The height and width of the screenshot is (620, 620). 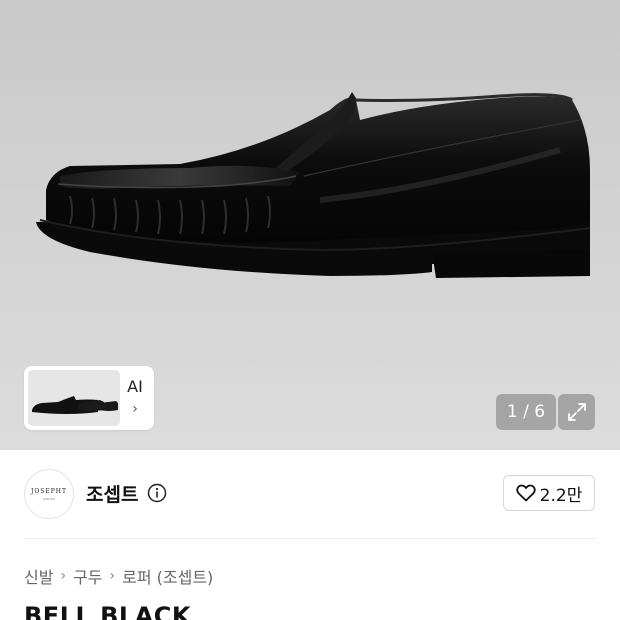 What do you see at coordinates (526, 493) in the screenshot?
I see `heart-icon` at bounding box center [526, 493].